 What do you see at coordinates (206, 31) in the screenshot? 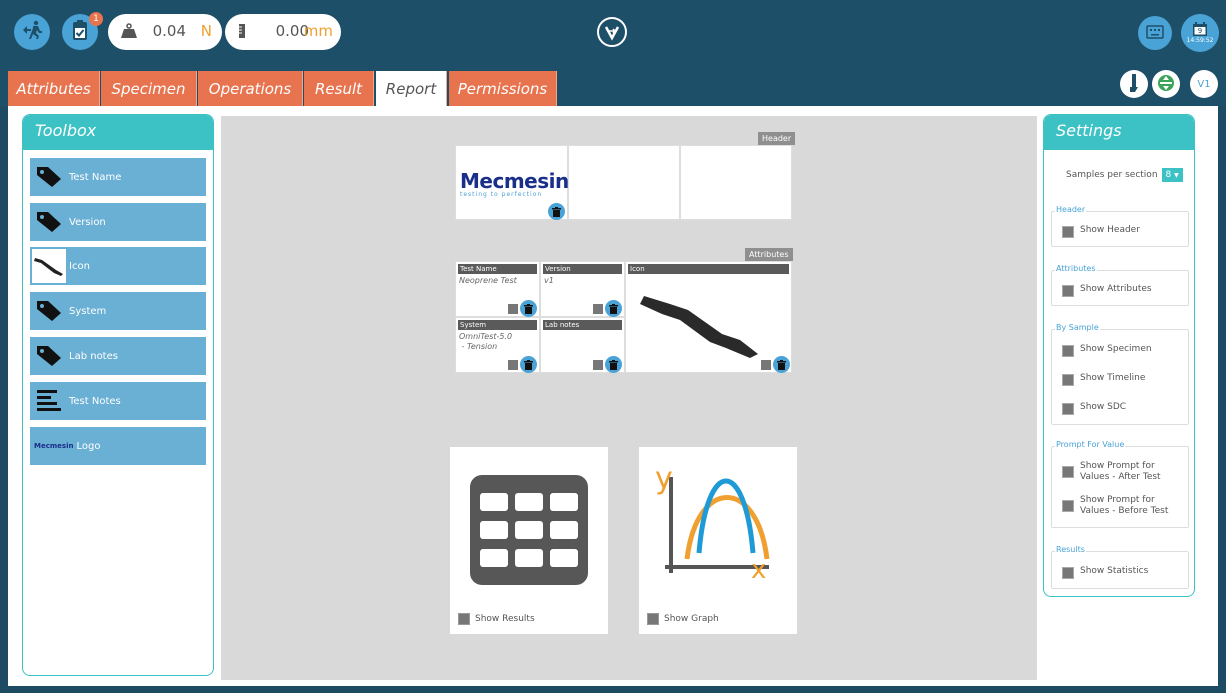
I see `load-unit: N` at bounding box center [206, 31].